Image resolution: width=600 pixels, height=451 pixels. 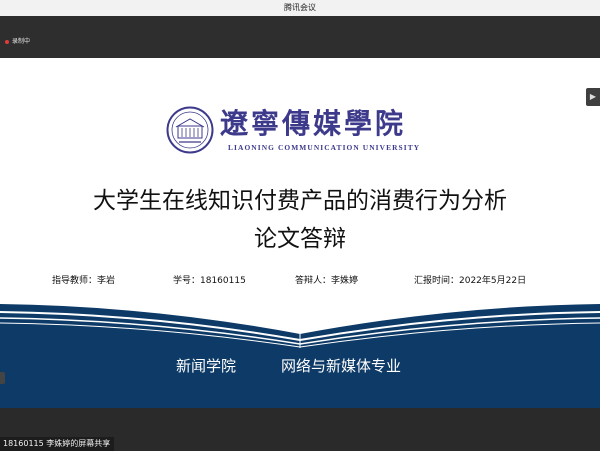 I want to click on advisor-info: 指导教师：李岩, so click(x=84, y=281).